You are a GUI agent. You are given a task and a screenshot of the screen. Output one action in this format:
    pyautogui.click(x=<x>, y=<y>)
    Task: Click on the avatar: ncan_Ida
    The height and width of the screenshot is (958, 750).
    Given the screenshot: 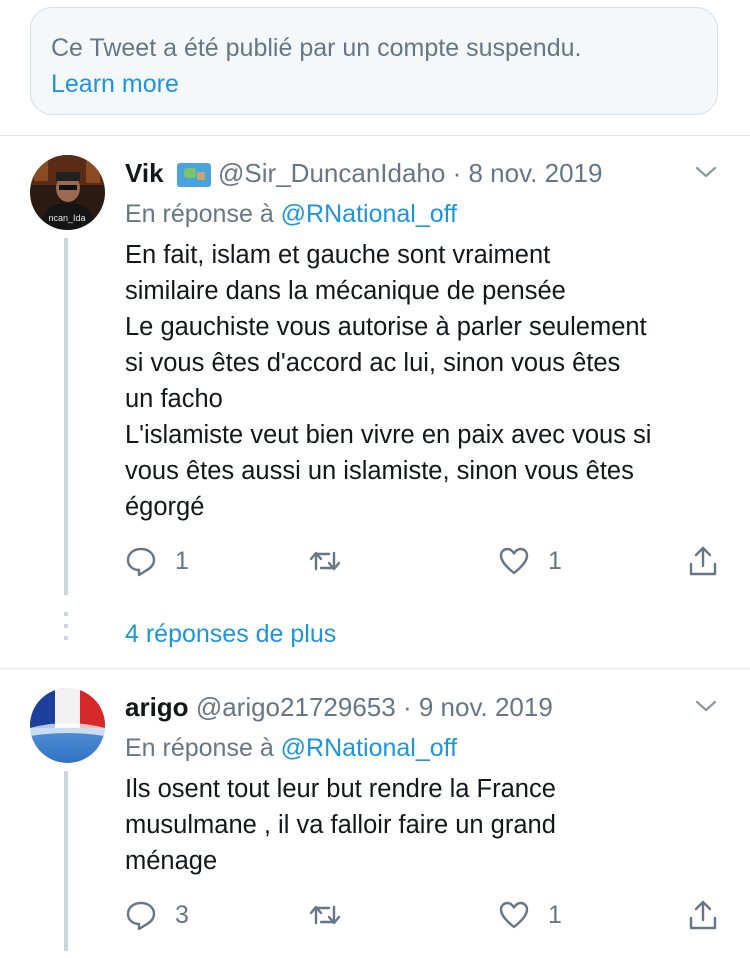 What is the action you would take?
    pyautogui.click(x=67, y=192)
    